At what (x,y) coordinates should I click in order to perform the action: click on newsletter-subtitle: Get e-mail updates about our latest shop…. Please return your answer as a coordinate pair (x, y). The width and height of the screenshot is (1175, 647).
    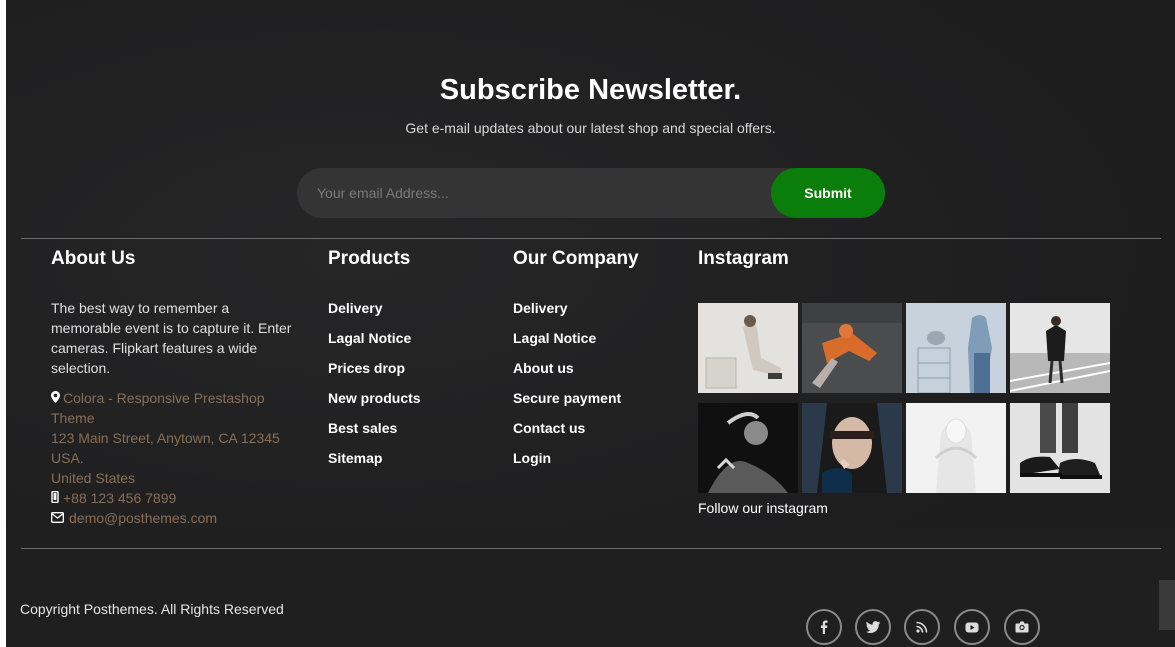
    Looking at the image, I should click on (590, 128).